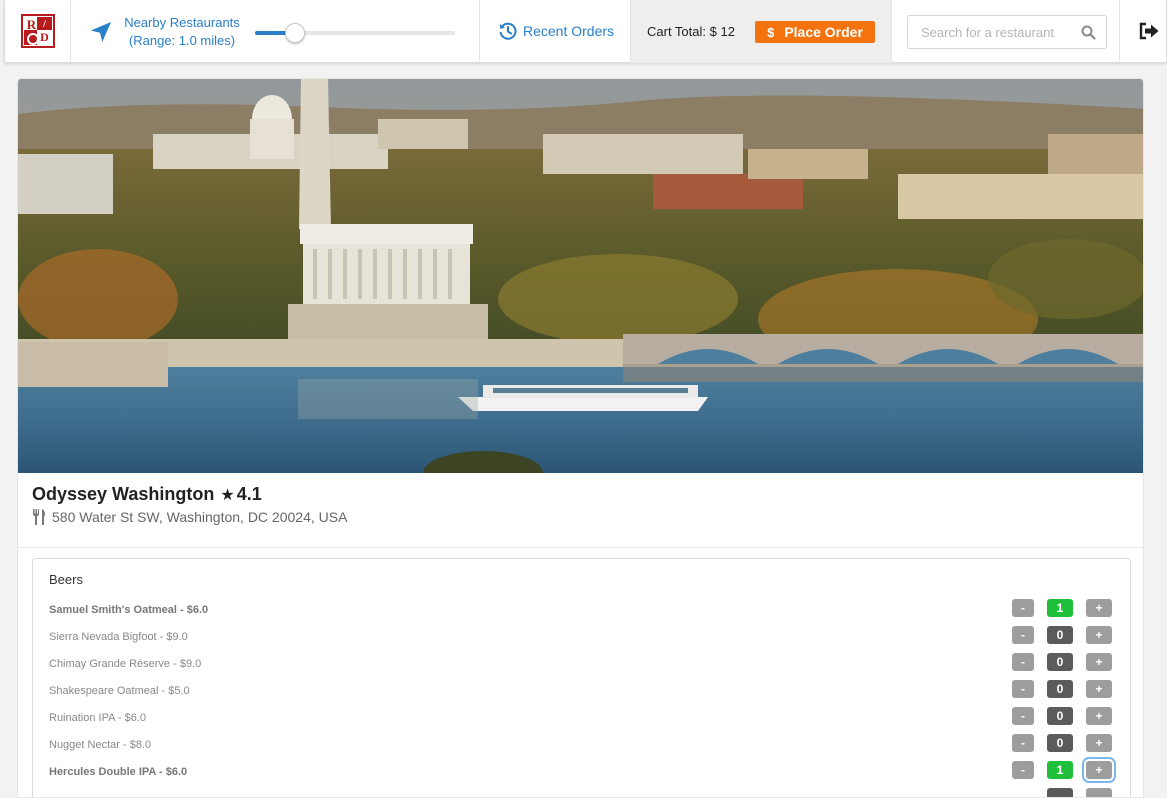 The width and height of the screenshot is (1167, 798). What do you see at coordinates (582, 792) in the screenshot?
I see `menu-item` at bounding box center [582, 792].